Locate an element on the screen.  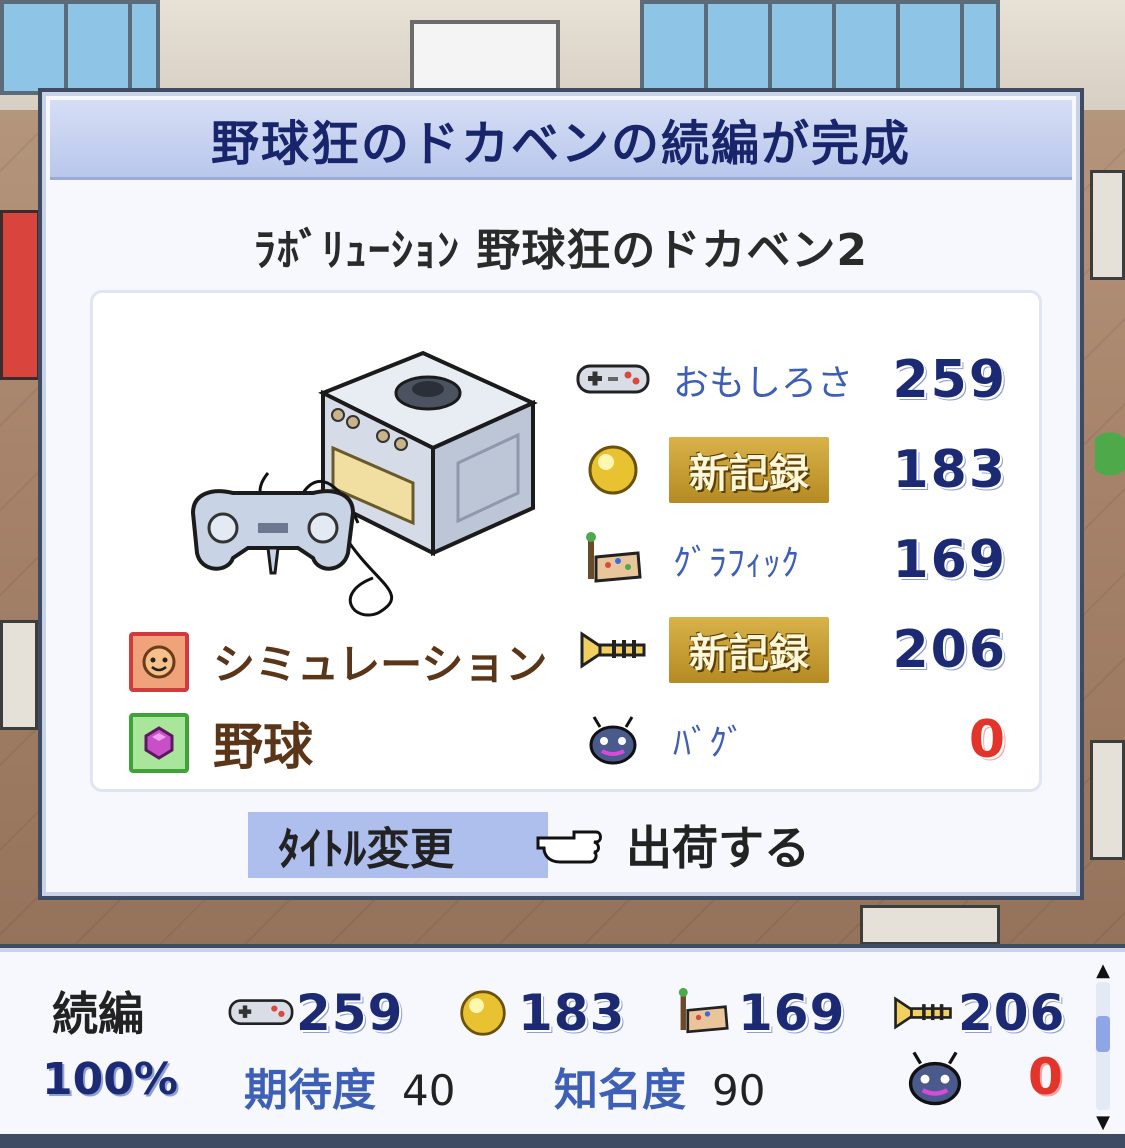
baseball-gem-icon is located at coordinates (159, 743).